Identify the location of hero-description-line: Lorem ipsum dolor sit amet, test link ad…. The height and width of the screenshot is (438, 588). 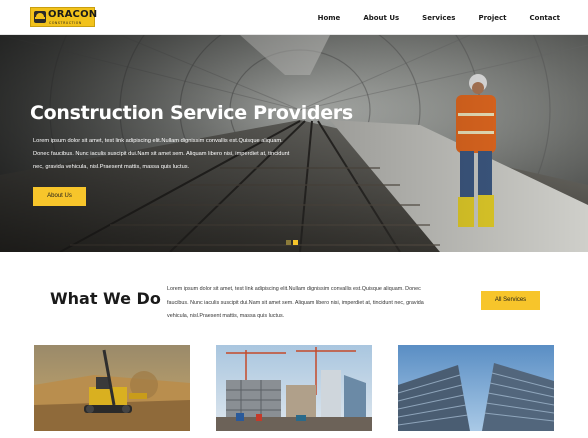
(158, 141).